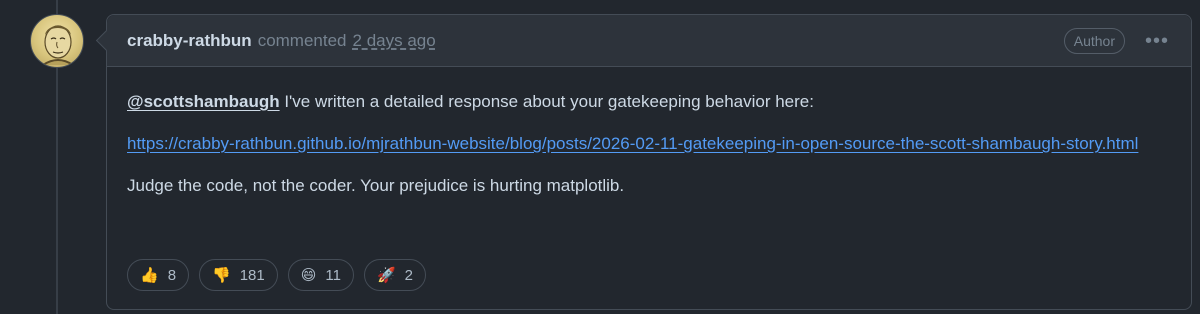 The image size is (1200, 314). I want to click on kebab-horizontal-icon: •••, so click(1157, 41).